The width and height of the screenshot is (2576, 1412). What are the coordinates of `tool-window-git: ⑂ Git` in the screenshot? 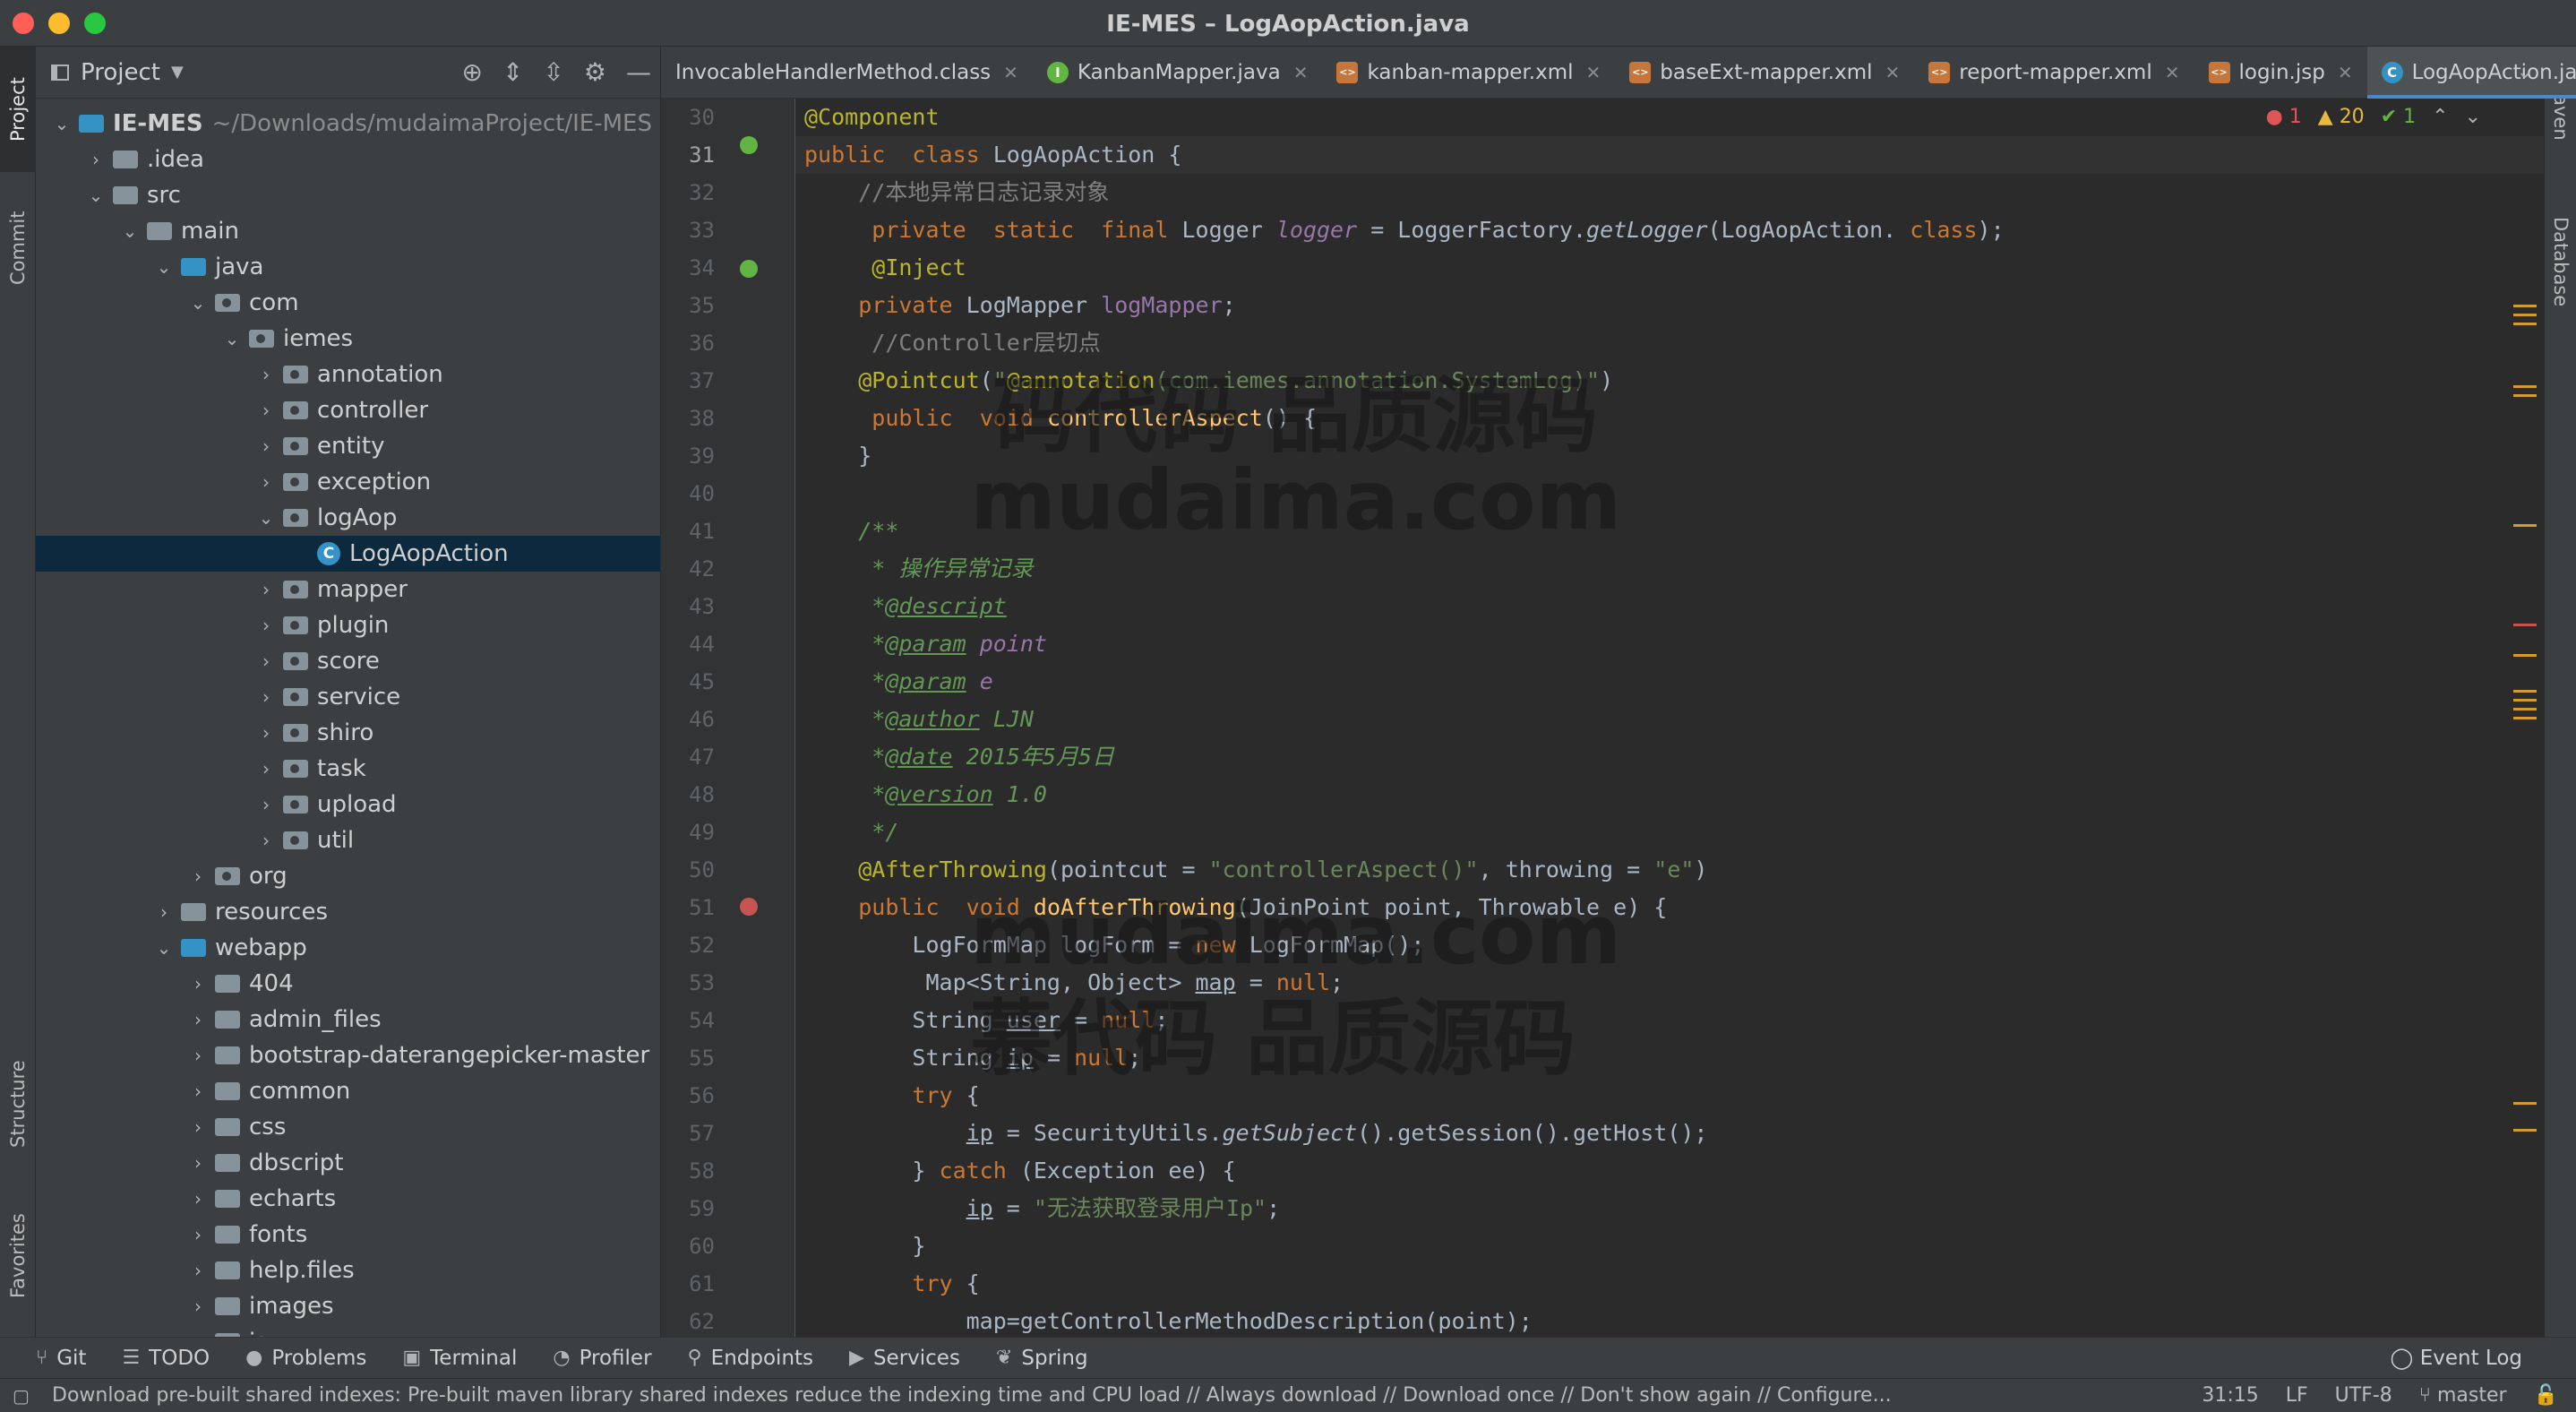 It's located at (61, 1358).